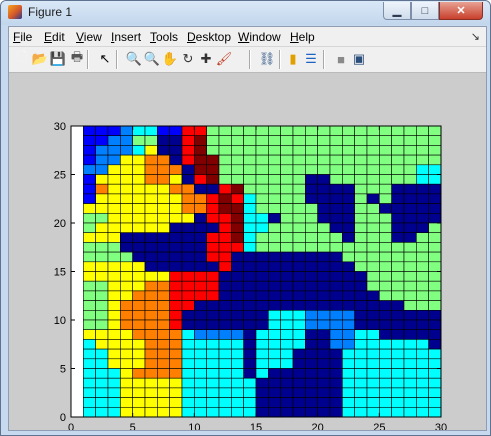 This screenshot has width=491, height=436. I want to click on menu-view: View, so click(89, 37).